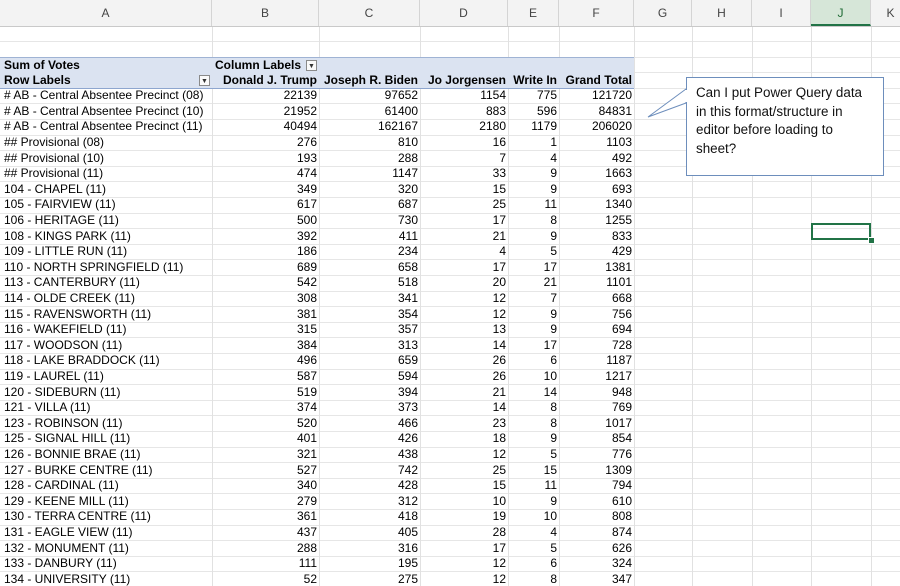  I want to click on column-labels-filter-icon: ▼, so click(311, 65).